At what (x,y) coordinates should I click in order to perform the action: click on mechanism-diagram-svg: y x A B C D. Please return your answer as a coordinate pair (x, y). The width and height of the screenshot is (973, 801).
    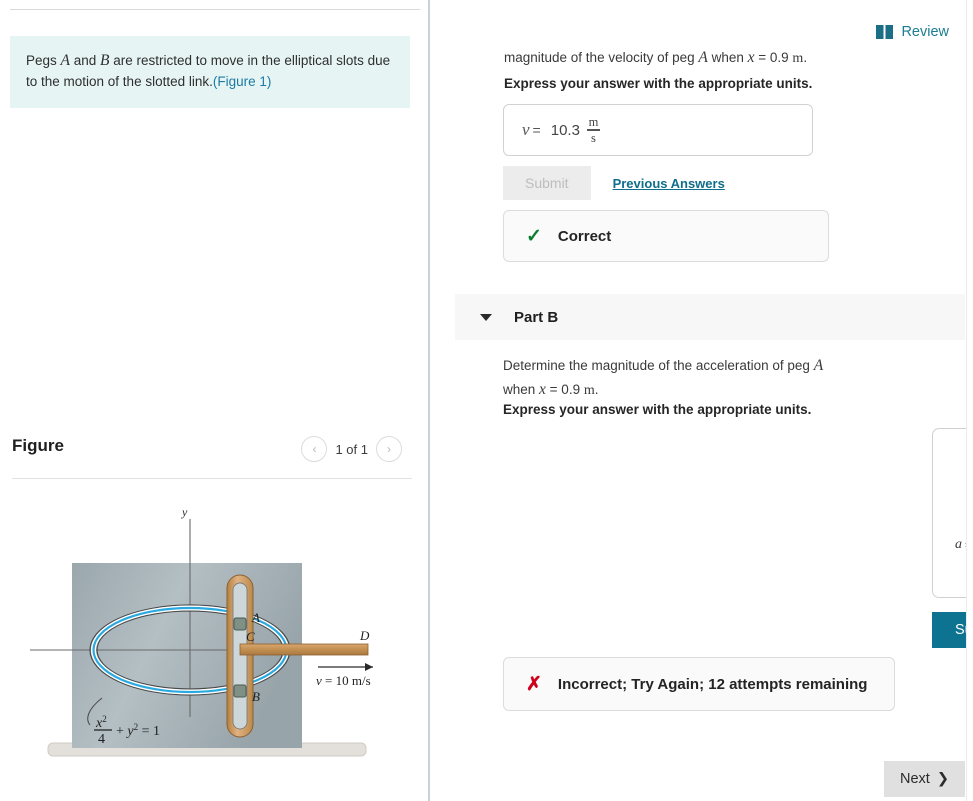
    Looking at the image, I should click on (201, 631).